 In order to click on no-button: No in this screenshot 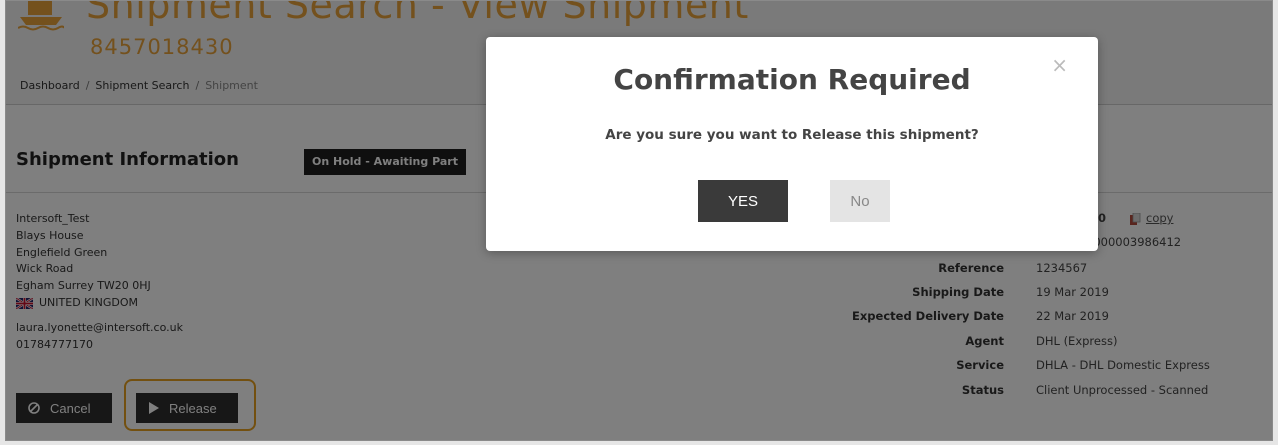, I will do `click(860, 201)`.